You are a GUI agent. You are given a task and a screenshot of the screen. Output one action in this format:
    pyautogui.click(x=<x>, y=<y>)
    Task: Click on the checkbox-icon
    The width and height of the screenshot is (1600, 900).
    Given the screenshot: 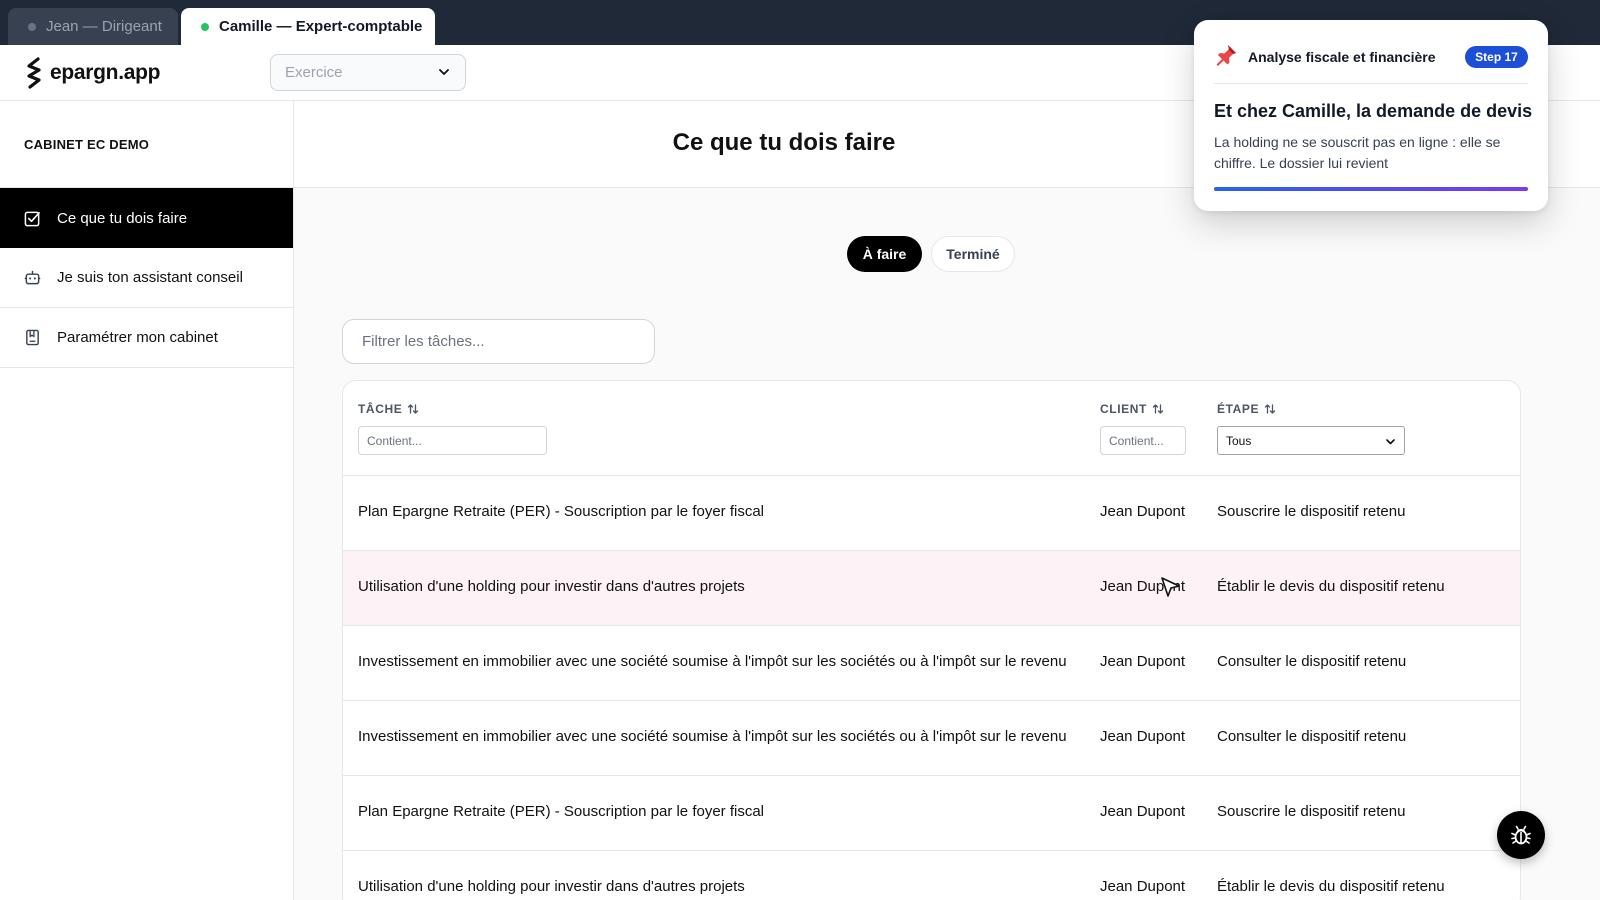 What is the action you would take?
    pyautogui.click(x=32, y=218)
    